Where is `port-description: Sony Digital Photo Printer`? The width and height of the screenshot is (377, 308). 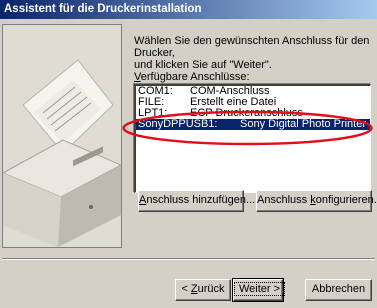 port-description: Sony Digital Photo Printer is located at coordinates (303, 124).